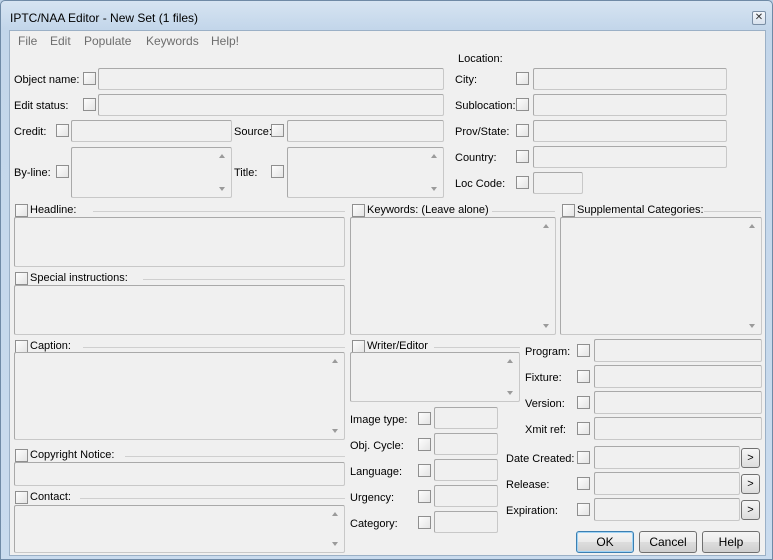 The width and height of the screenshot is (773, 560). Describe the element at coordinates (435, 172) in the screenshot. I see `title-scrollbar` at that location.